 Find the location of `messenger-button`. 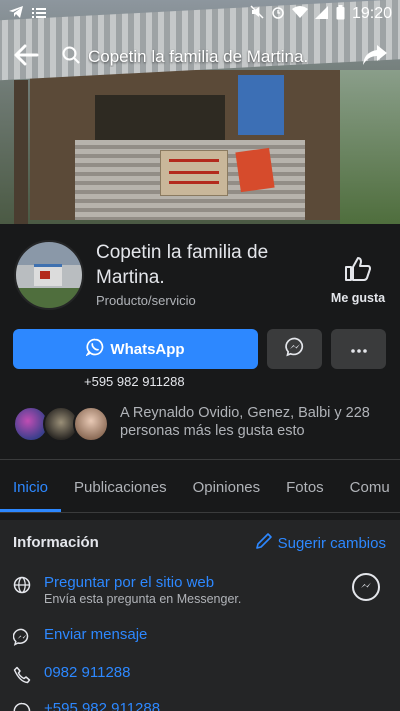

messenger-button is located at coordinates (294, 349).